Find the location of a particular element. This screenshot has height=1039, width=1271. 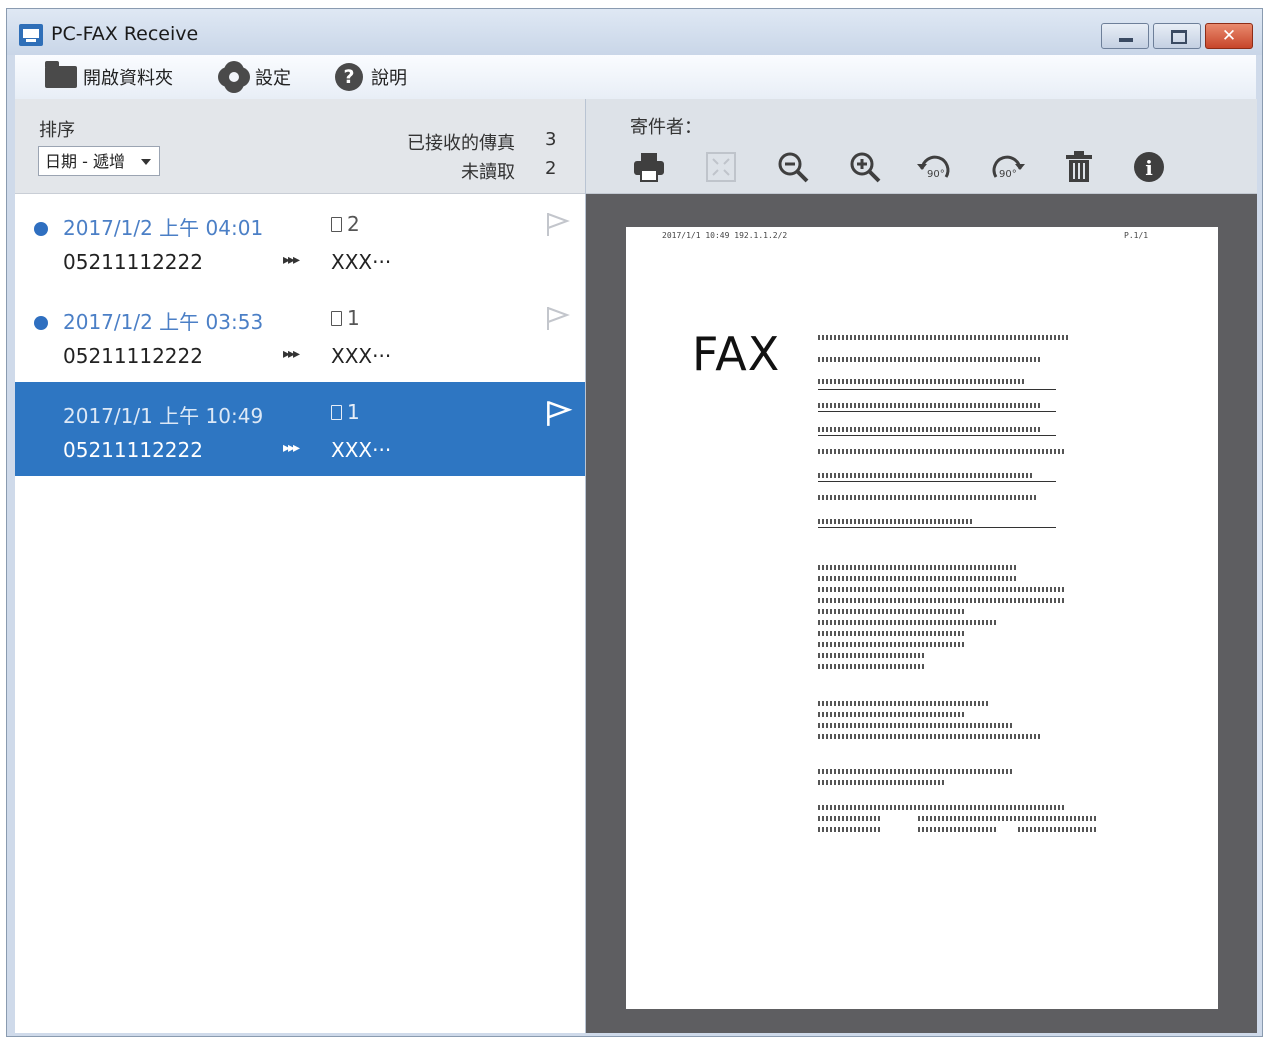

rotate-left-button: 90° is located at coordinates (935, 167).